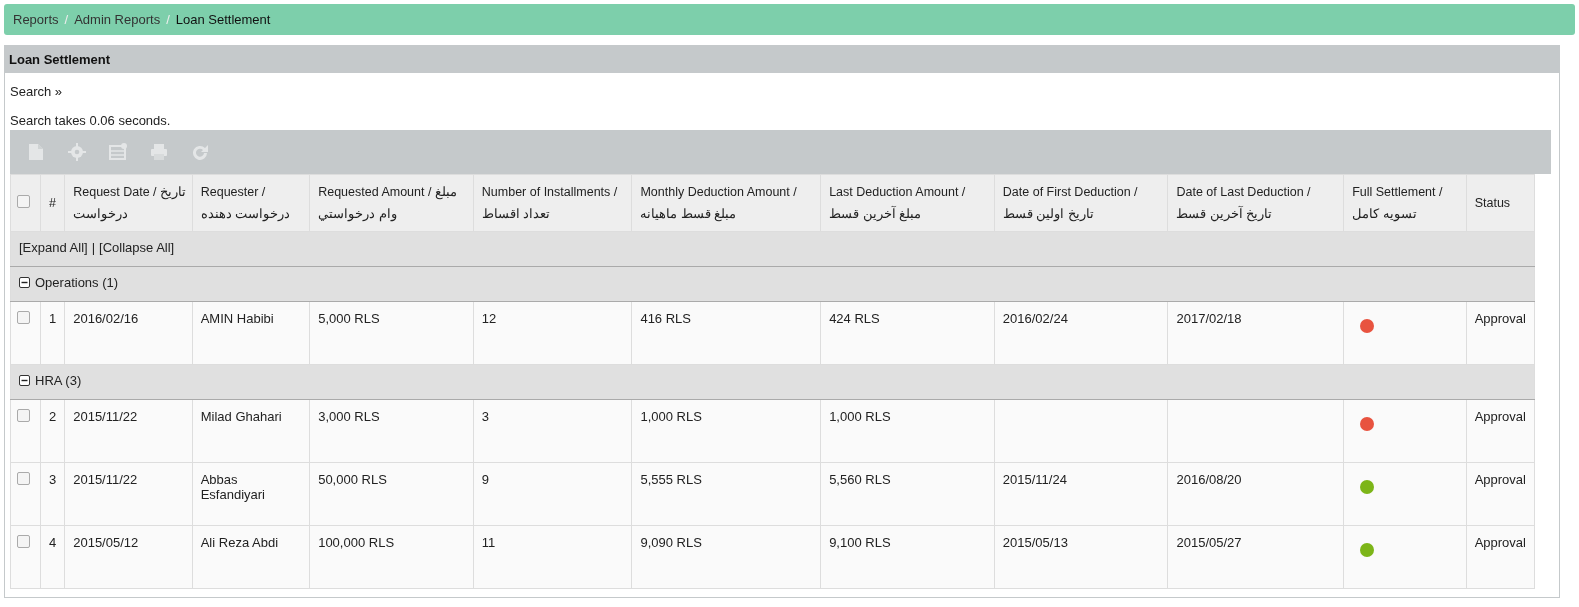 The height and width of the screenshot is (607, 1579). What do you see at coordinates (241, 416) in the screenshot?
I see `table-cell: Milad Ghahari` at bounding box center [241, 416].